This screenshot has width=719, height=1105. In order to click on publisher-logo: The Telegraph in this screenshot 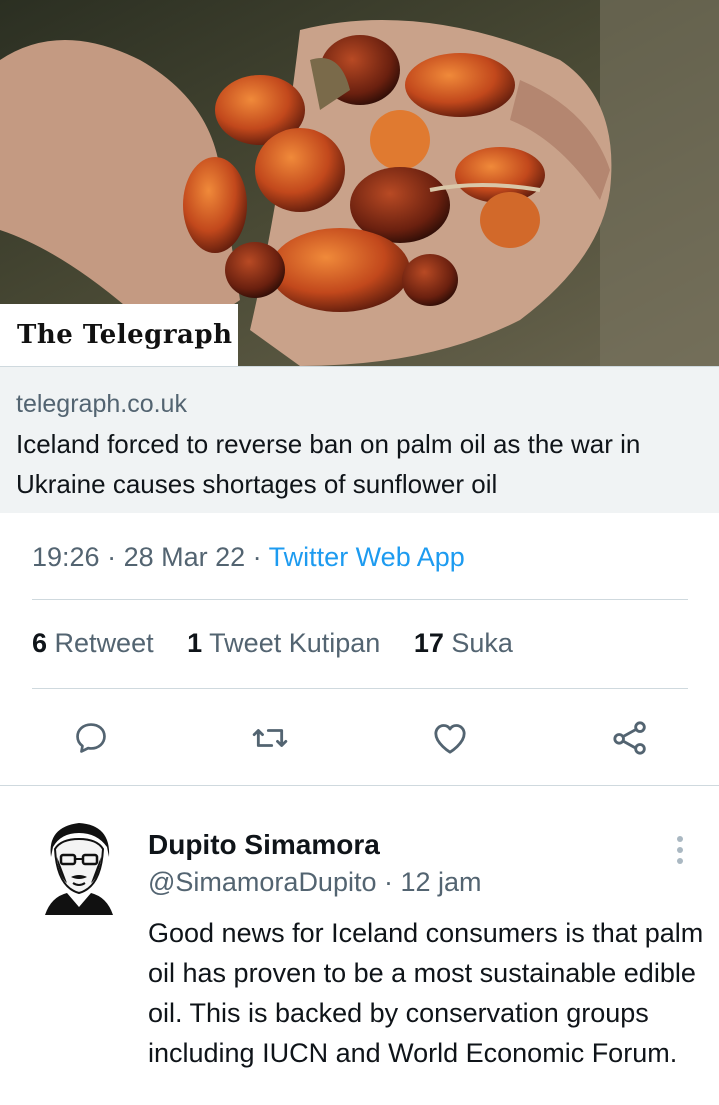, I will do `click(119, 335)`.